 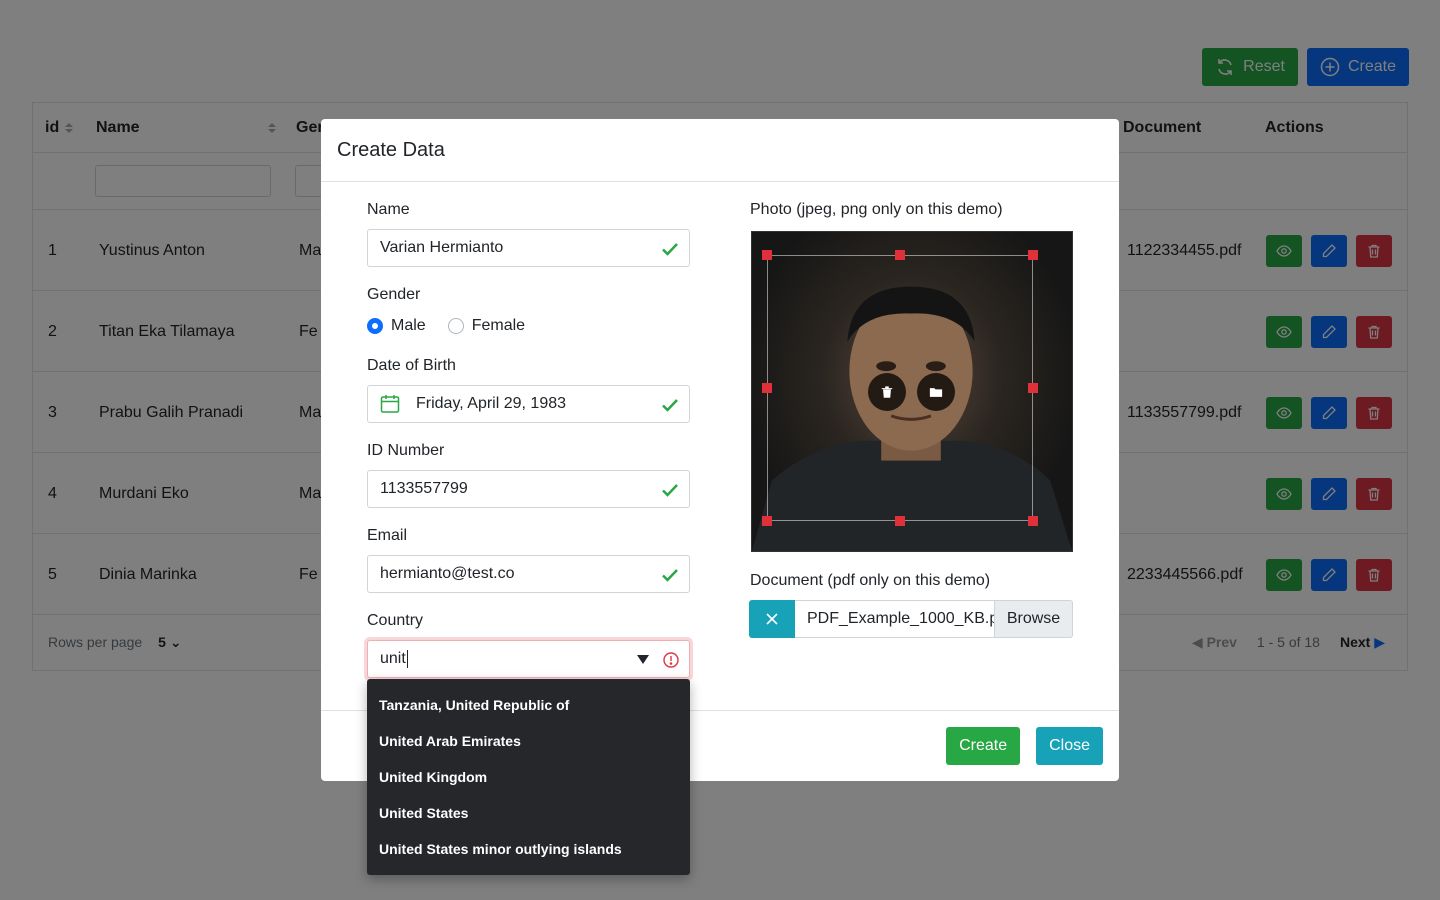 I want to click on text-cursor, so click(x=407, y=659).